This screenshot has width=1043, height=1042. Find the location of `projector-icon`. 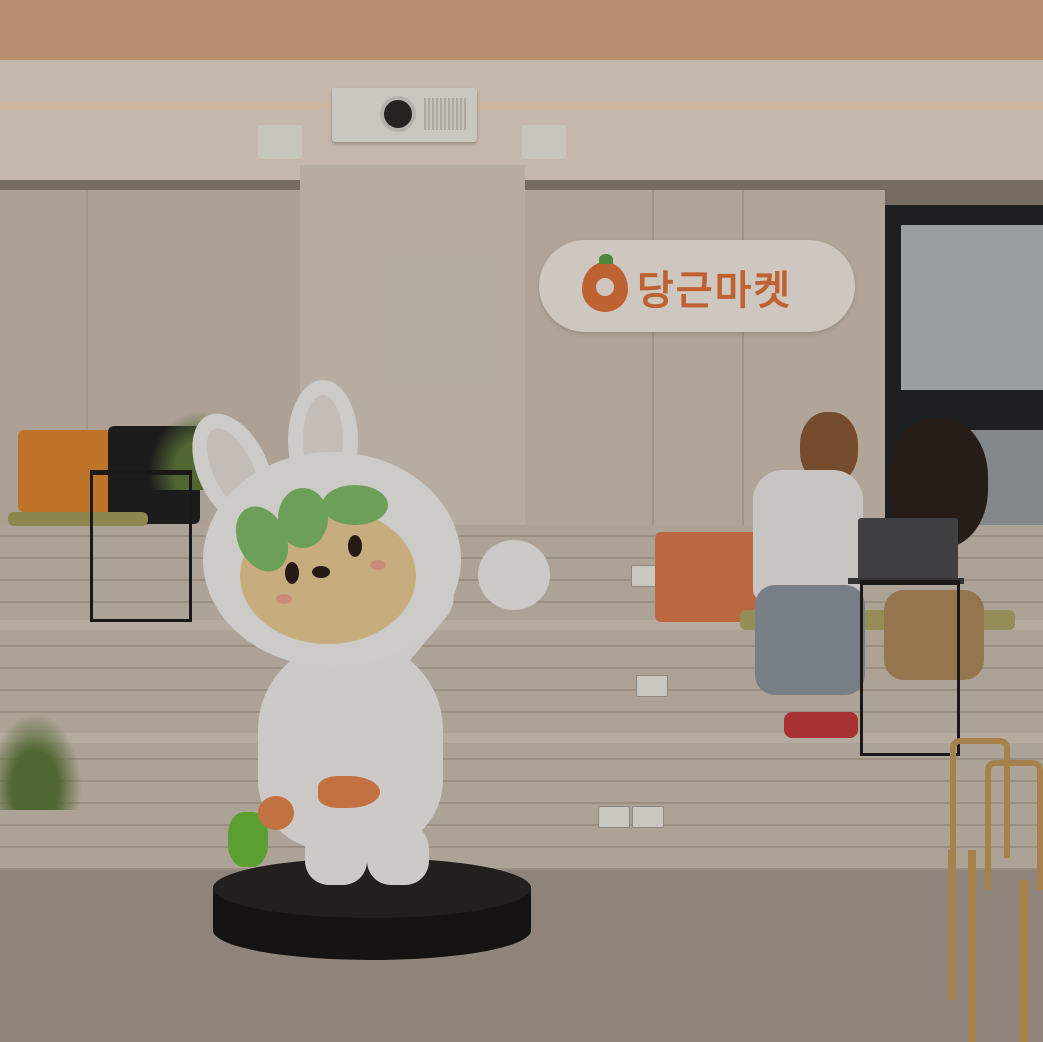

projector-icon is located at coordinates (404, 115).